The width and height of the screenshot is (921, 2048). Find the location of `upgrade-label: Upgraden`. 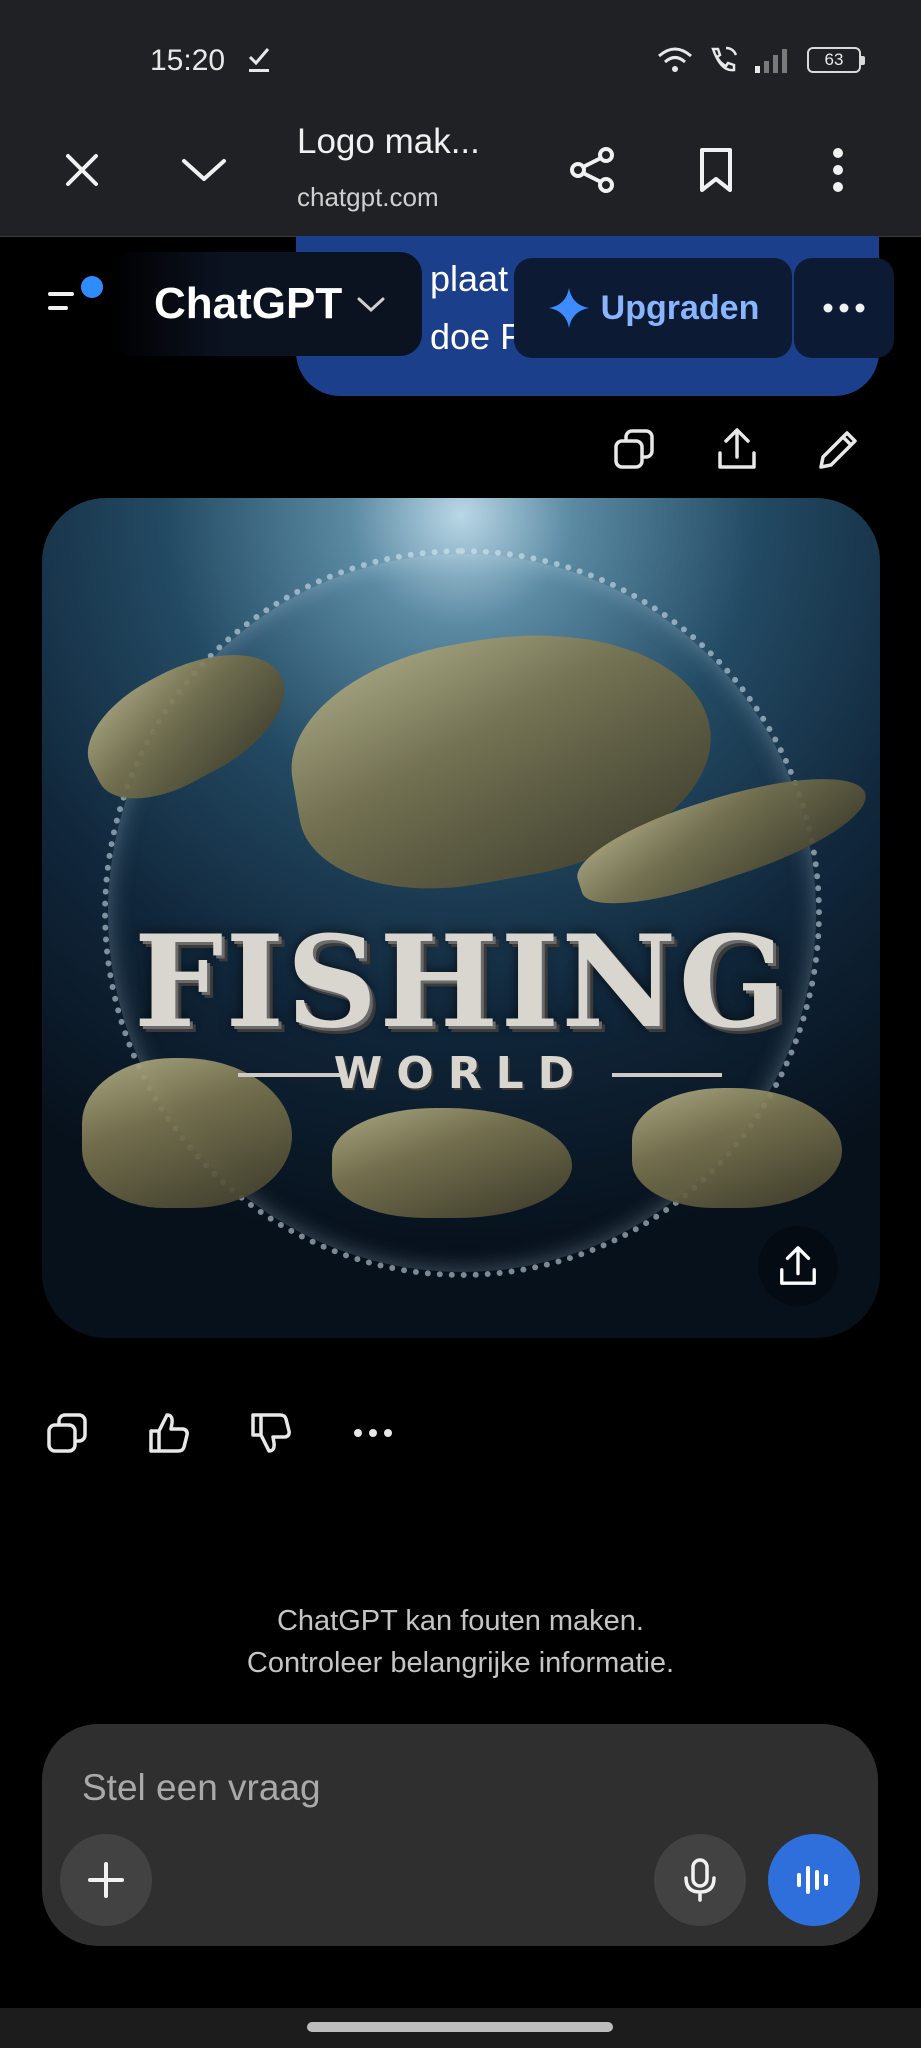

upgrade-label: Upgraden is located at coordinates (680, 307).